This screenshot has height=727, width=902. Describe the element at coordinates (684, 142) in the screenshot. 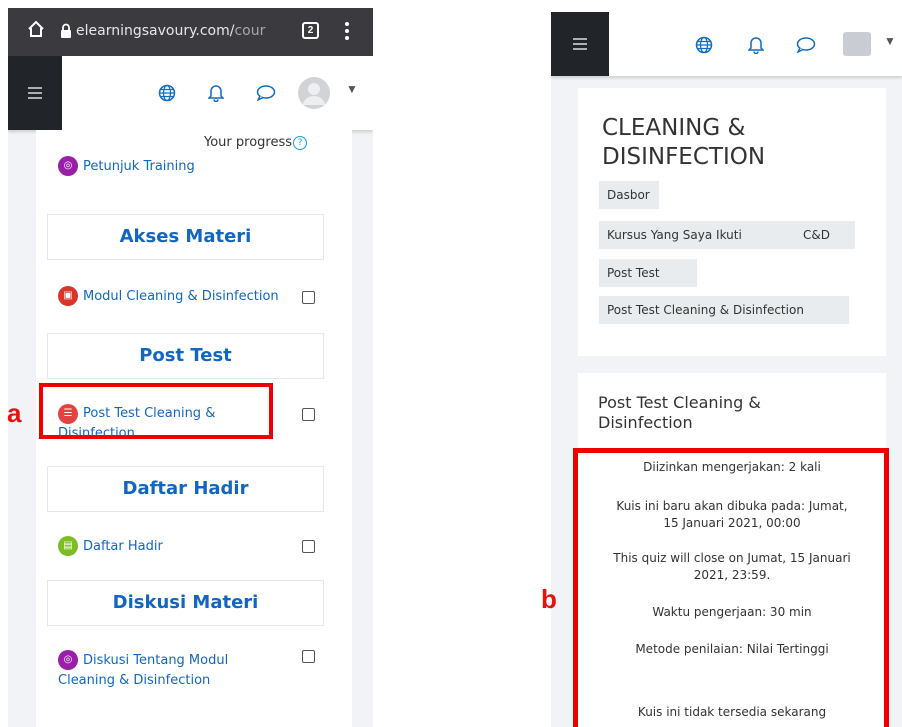

I see `course-title: CLEANING & DISINFECTION` at that location.